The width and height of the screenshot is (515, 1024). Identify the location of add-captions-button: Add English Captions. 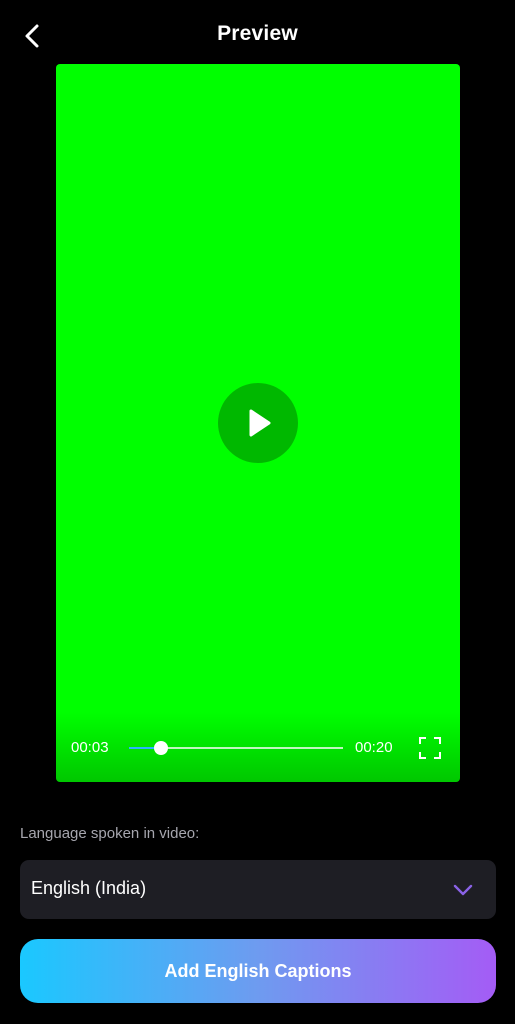
(258, 971).